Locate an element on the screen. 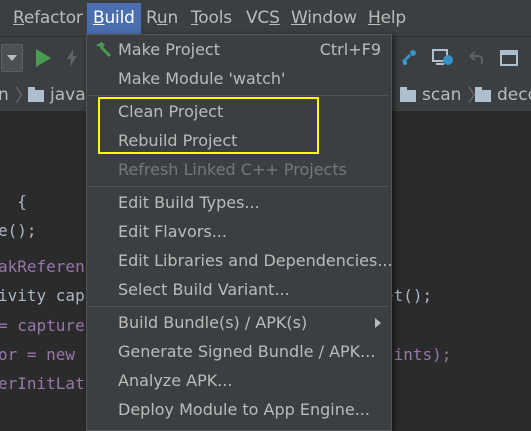  mnemonic-letter: H is located at coordinates (374, 18).